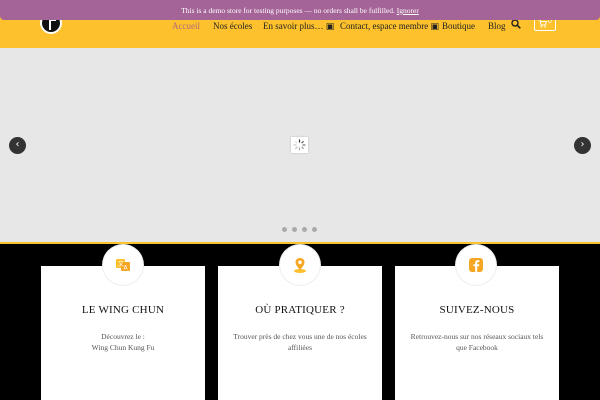  Describe the element at coordinates (300, 243) in the screenshot. I see `slider-bottom-border` at that location.